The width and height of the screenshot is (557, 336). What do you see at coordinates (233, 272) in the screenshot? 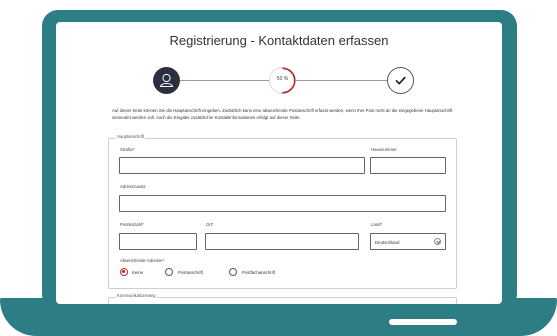
I see `radio-postfachanschrift` at bounding box center [233, 272].